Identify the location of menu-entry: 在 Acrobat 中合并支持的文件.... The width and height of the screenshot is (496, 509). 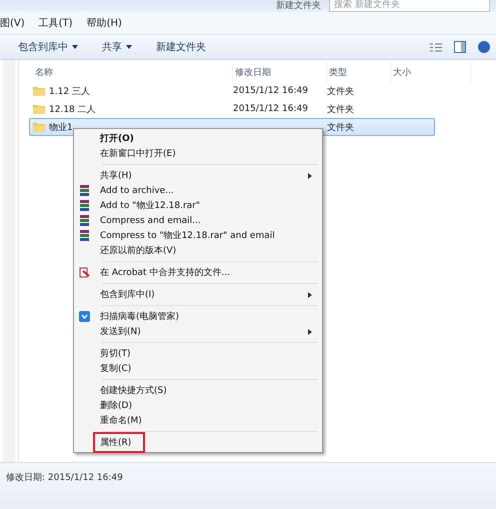
(198, 272).